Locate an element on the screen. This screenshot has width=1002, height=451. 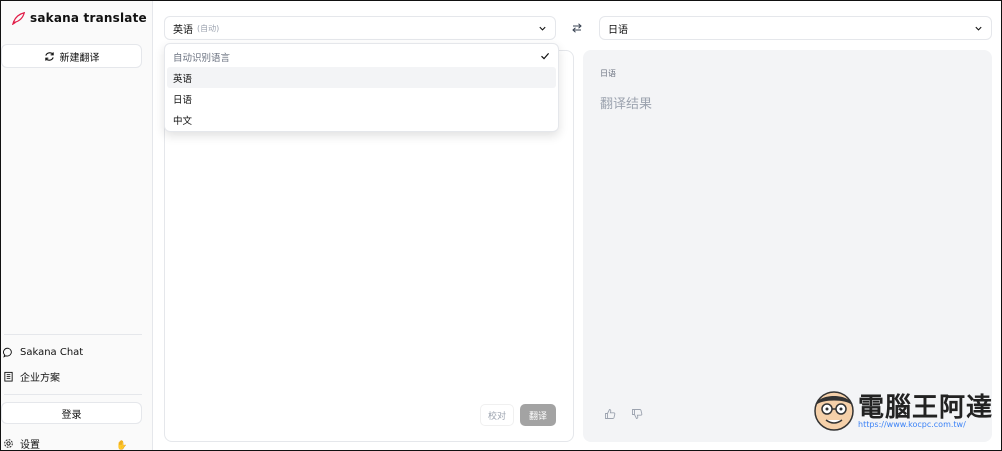
mascot-face-icon is located at coordinates (834, 411).